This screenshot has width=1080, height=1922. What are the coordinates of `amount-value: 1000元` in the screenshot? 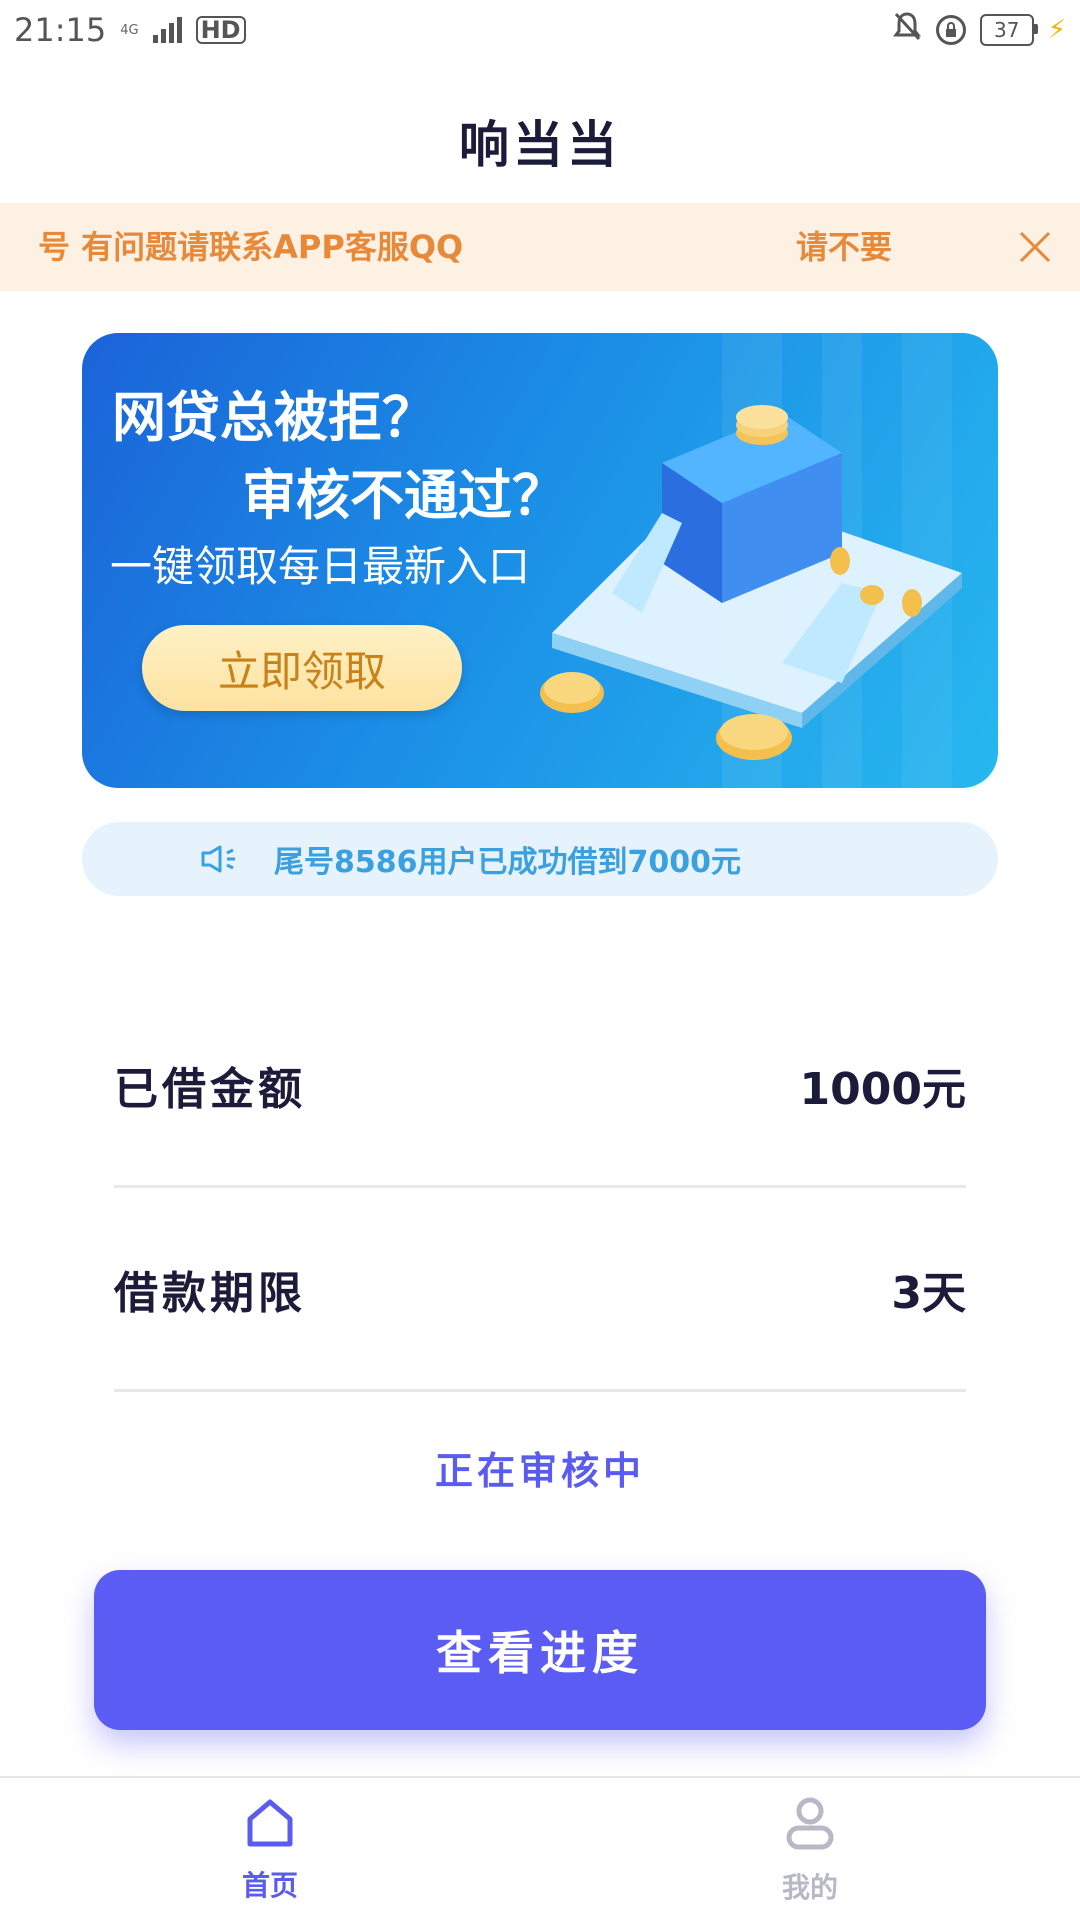 It's located at (882, 1089).